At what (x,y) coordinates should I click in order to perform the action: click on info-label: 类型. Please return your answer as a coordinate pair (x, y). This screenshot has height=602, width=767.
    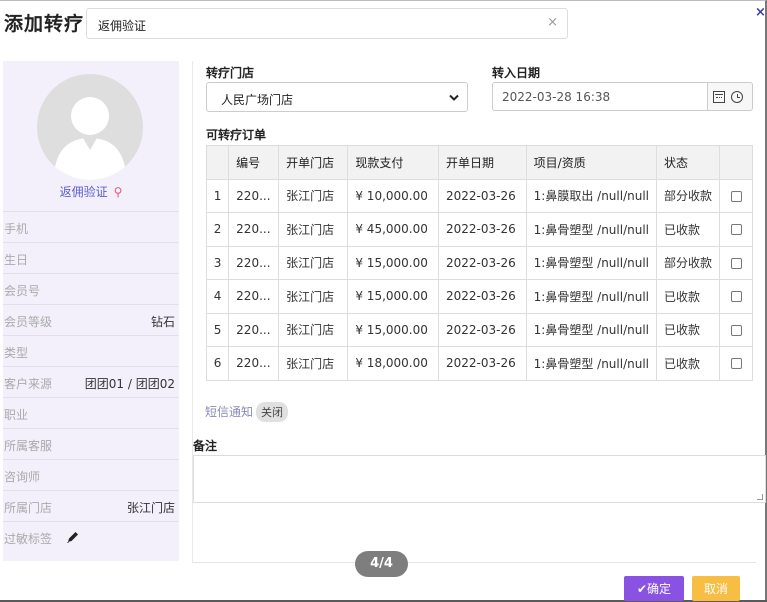
    Looking at the image, I should click on (16, 353).